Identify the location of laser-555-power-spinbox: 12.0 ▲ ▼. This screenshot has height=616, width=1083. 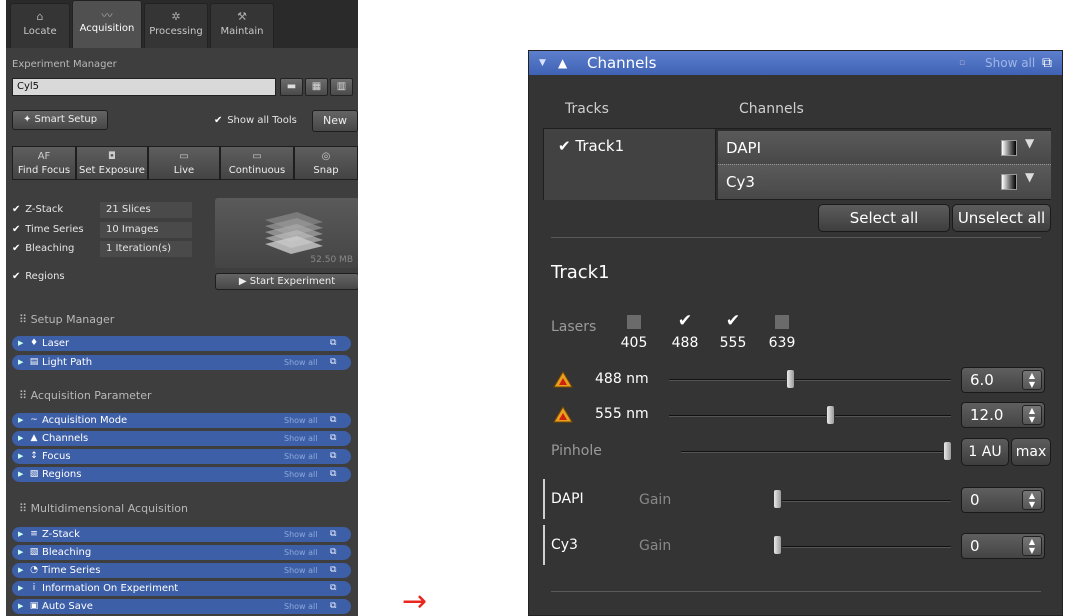
(1003, 415).